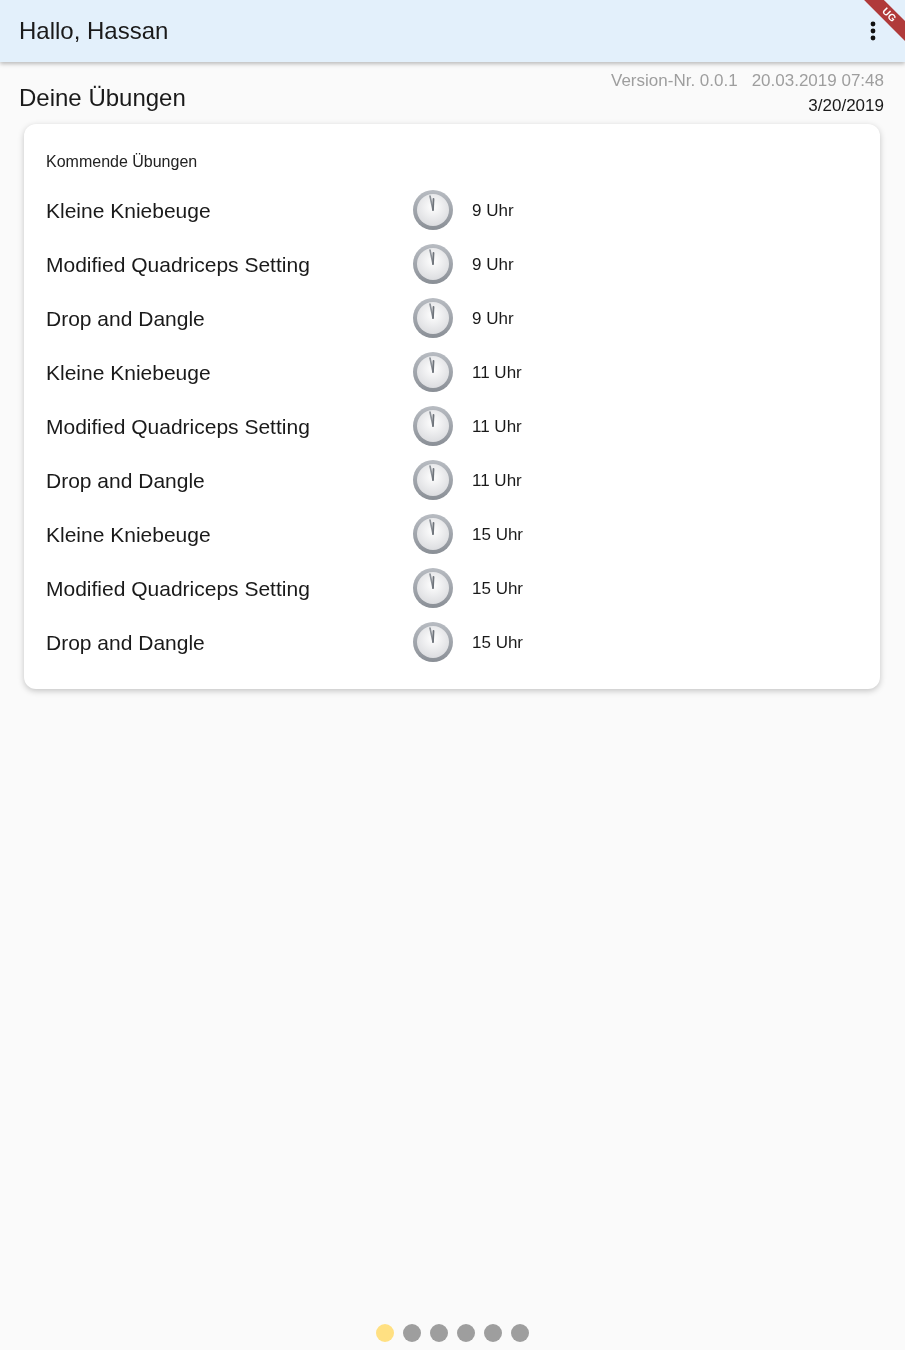 The width and height of the screenshot is (905, 1350). What do you see at coordinates (873, 31) in the screenshot?
I see `more-vertical-icon` at bounding box center [873, 31].